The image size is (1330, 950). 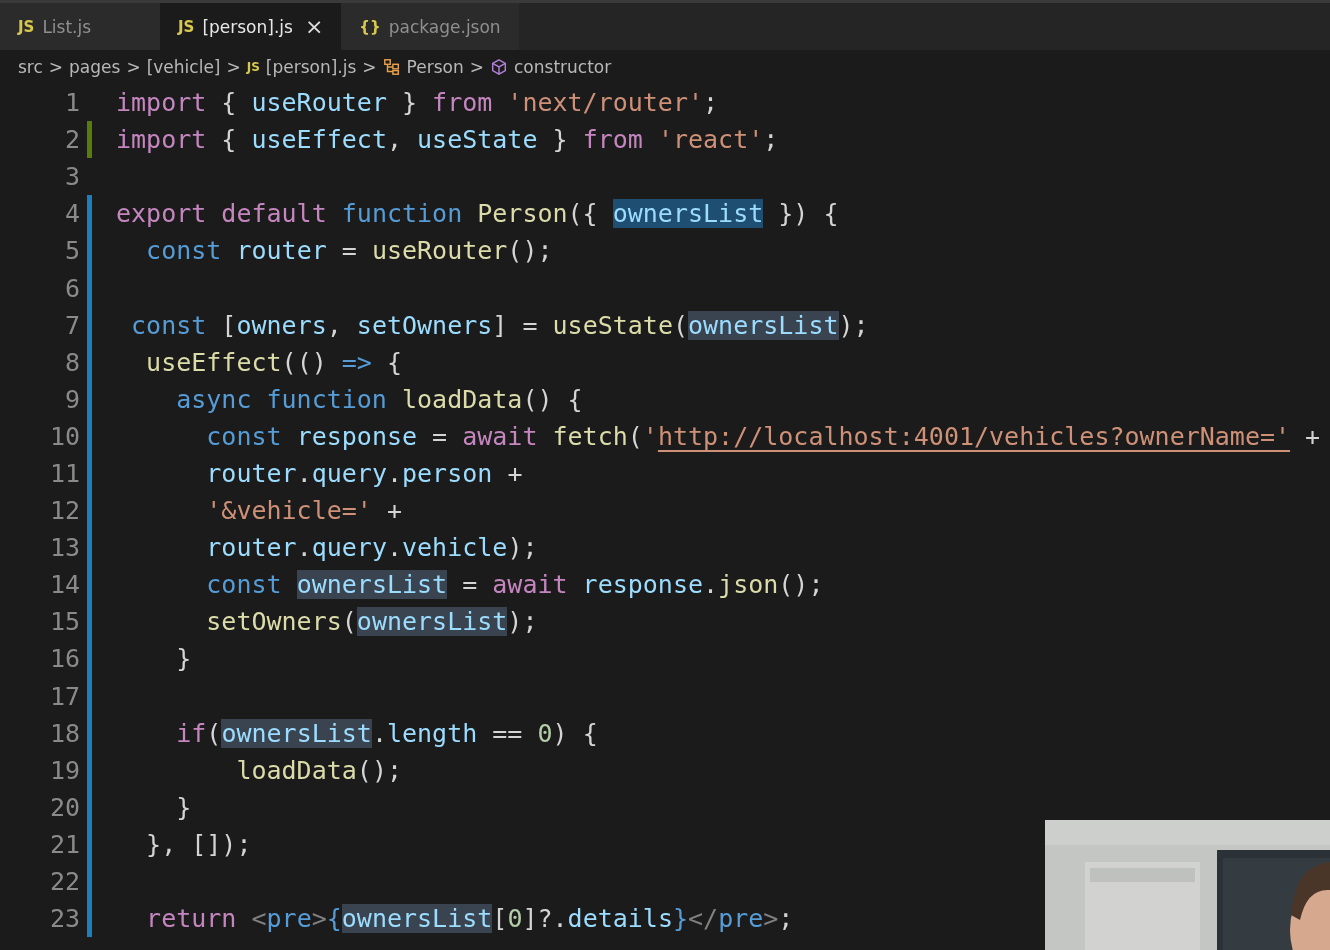 What do you see at coordinates (71, 214) in the screenshot?
I see `line-number: 4` at bounding box center [71, 214].